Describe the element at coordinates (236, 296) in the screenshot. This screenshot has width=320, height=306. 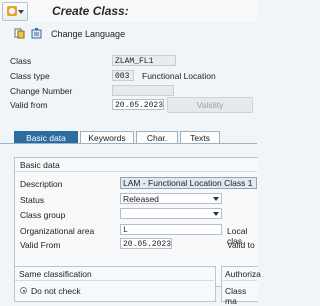
I see `class-maint-label: Class ma` at that location.